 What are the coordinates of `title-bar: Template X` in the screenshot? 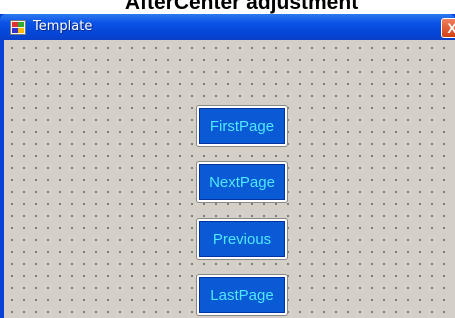 It's located at (227, 27).